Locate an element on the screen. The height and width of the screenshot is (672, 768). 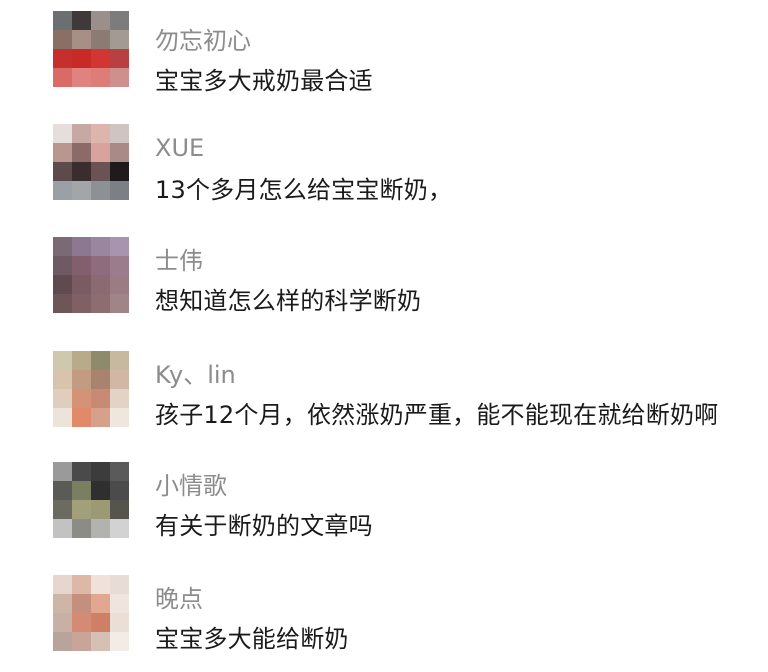
comment-item: 士伟 想知道怎么样的科学断奶 is located at coordinates (384, 284).